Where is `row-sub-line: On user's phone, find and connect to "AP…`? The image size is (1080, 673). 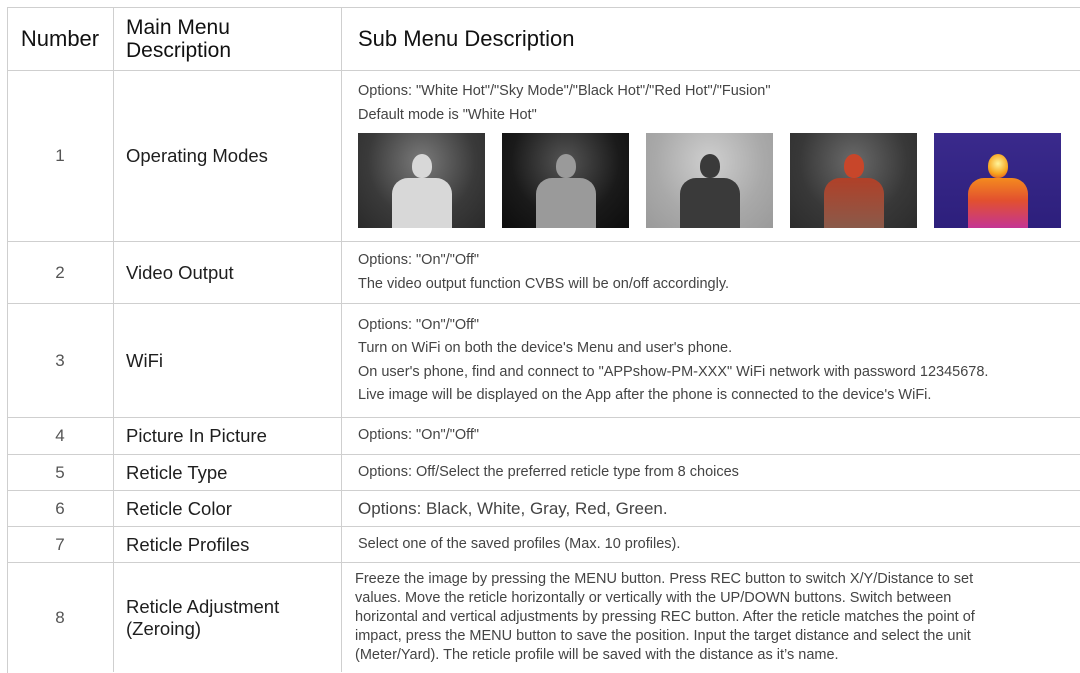 row-sub-line: On user's phone, find and connect to "AP… is located at coordinates (673, 371).